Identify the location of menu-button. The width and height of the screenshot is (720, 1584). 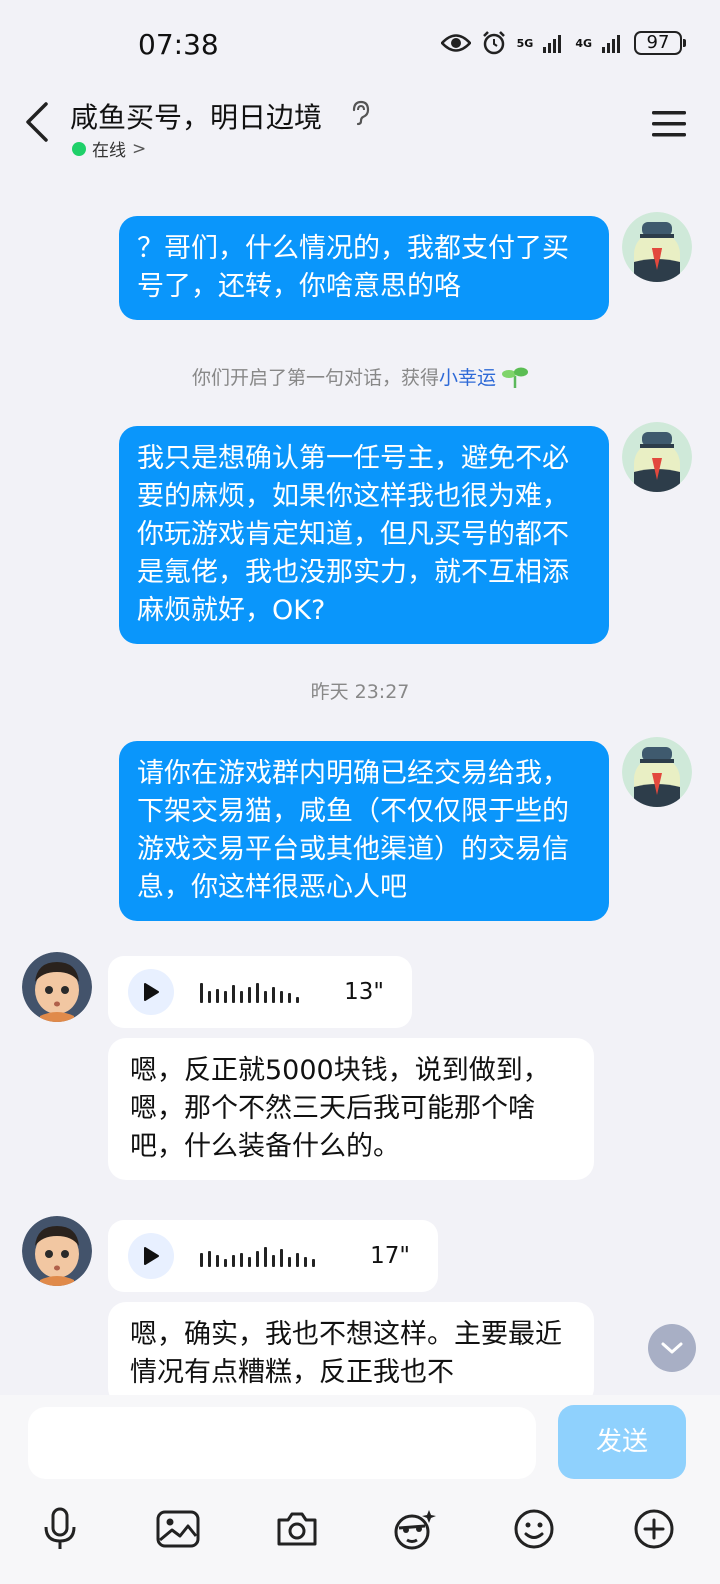
(669, 124).